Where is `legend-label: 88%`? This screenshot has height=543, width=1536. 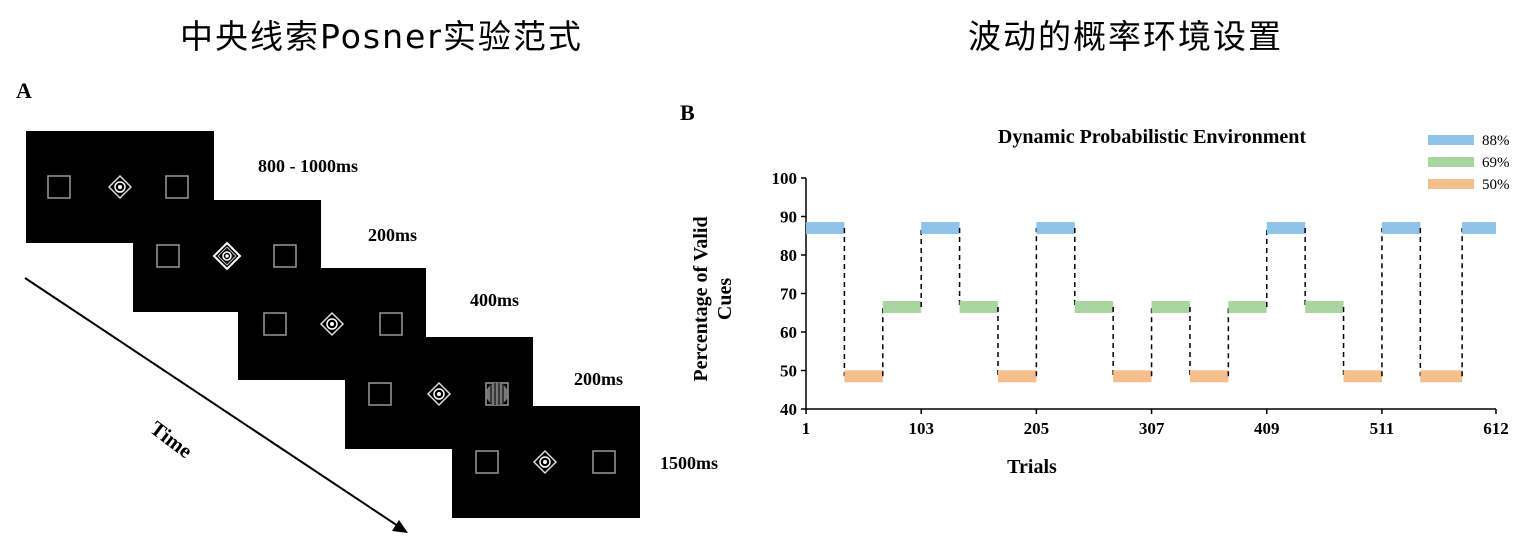 legend-label: 88% is located at coordinates (1496, 141).